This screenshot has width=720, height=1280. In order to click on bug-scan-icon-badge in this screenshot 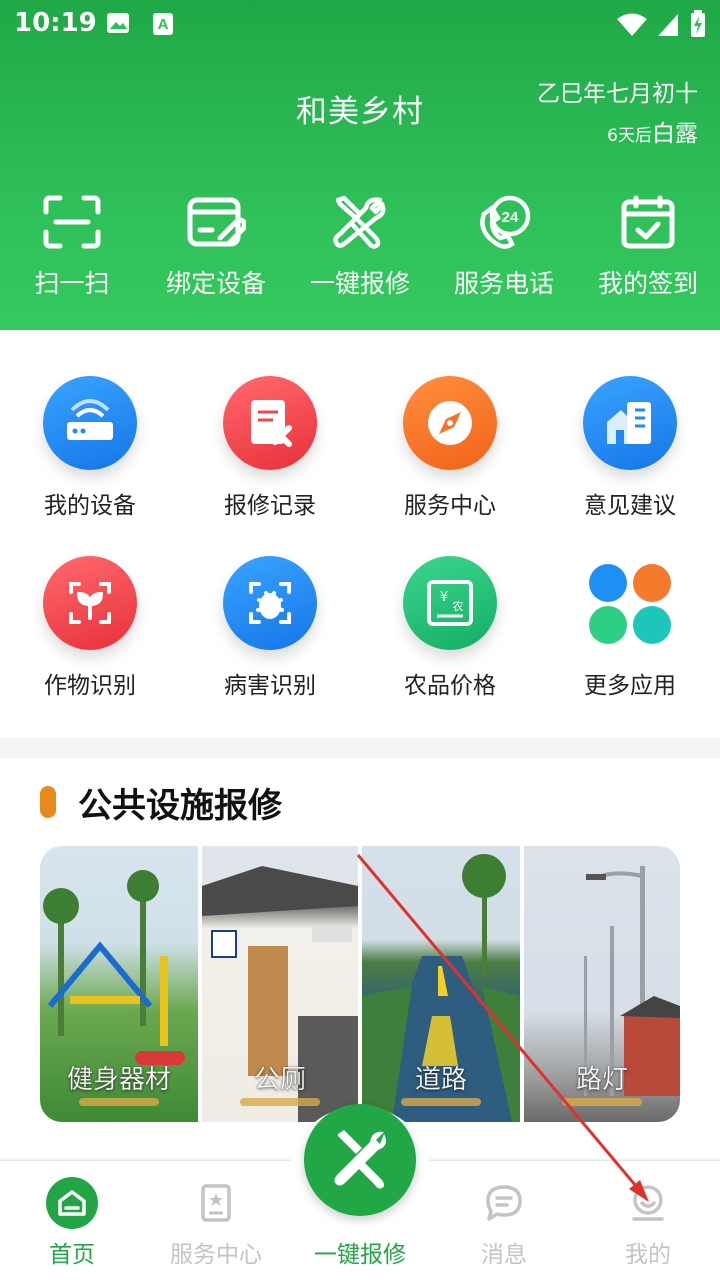, I will do `click(270, 603)`.